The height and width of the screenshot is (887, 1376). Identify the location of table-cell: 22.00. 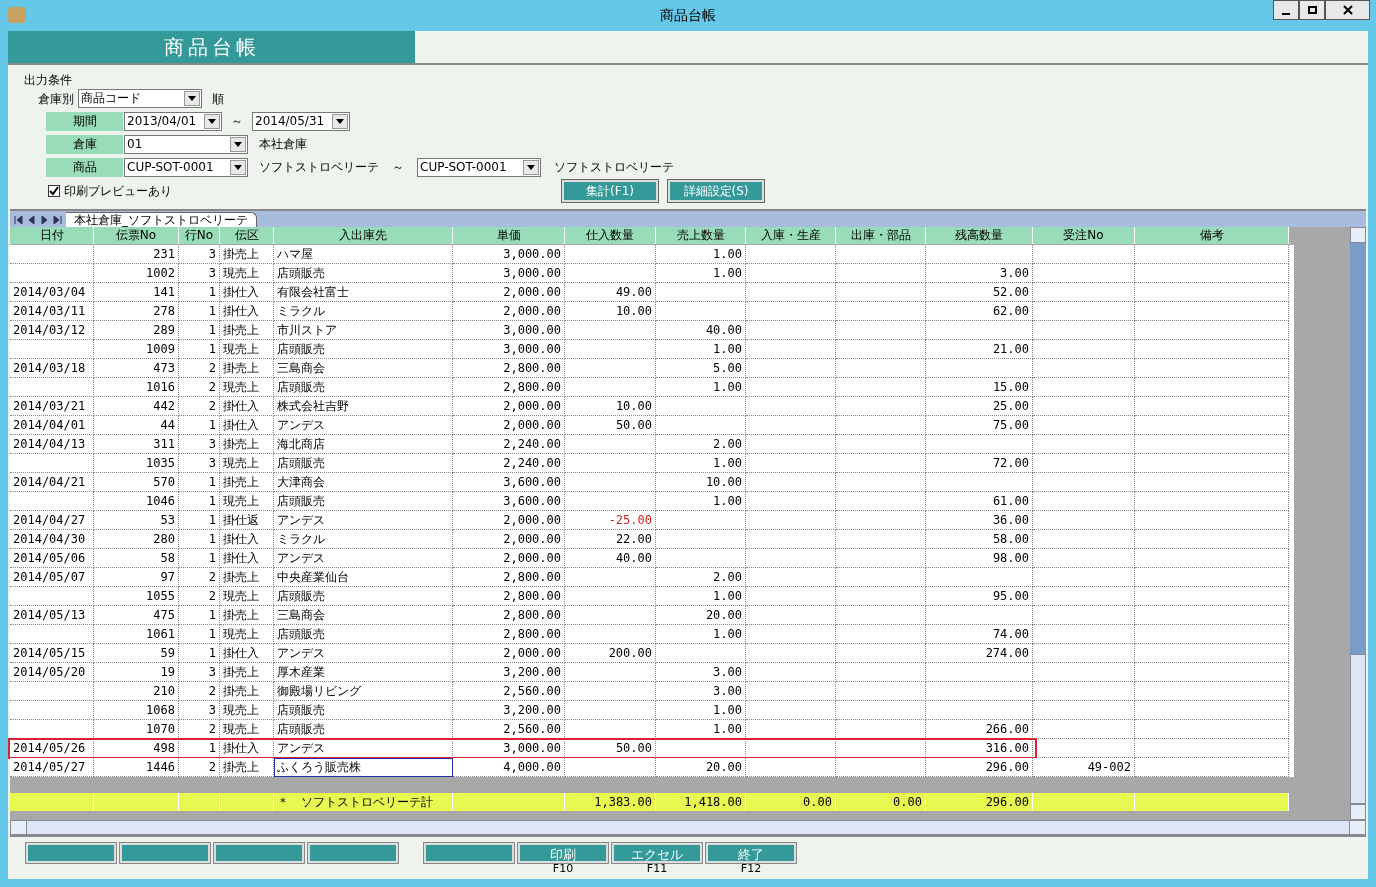
(610, 539).